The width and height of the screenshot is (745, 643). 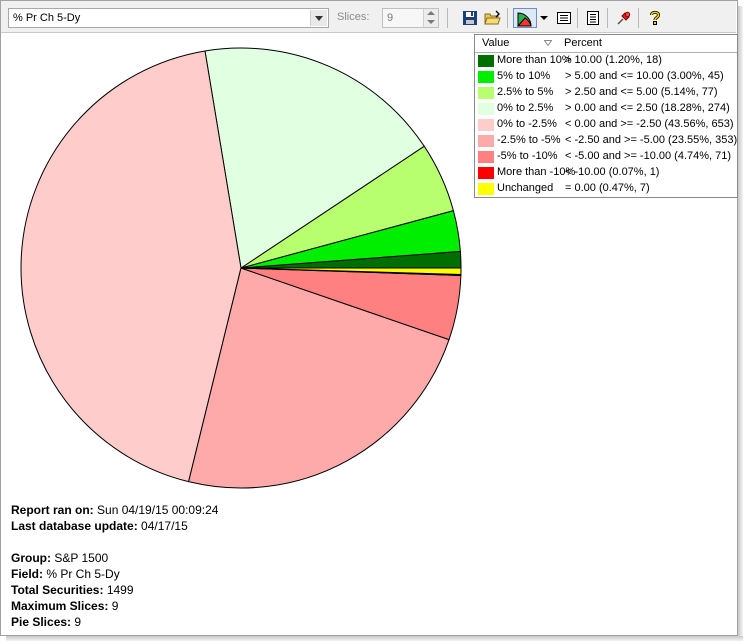 What do you see at coordinates (524, 76) in the screenshot?
I see `legend-label: 5% to 10%` at bounding box center [524, 76].